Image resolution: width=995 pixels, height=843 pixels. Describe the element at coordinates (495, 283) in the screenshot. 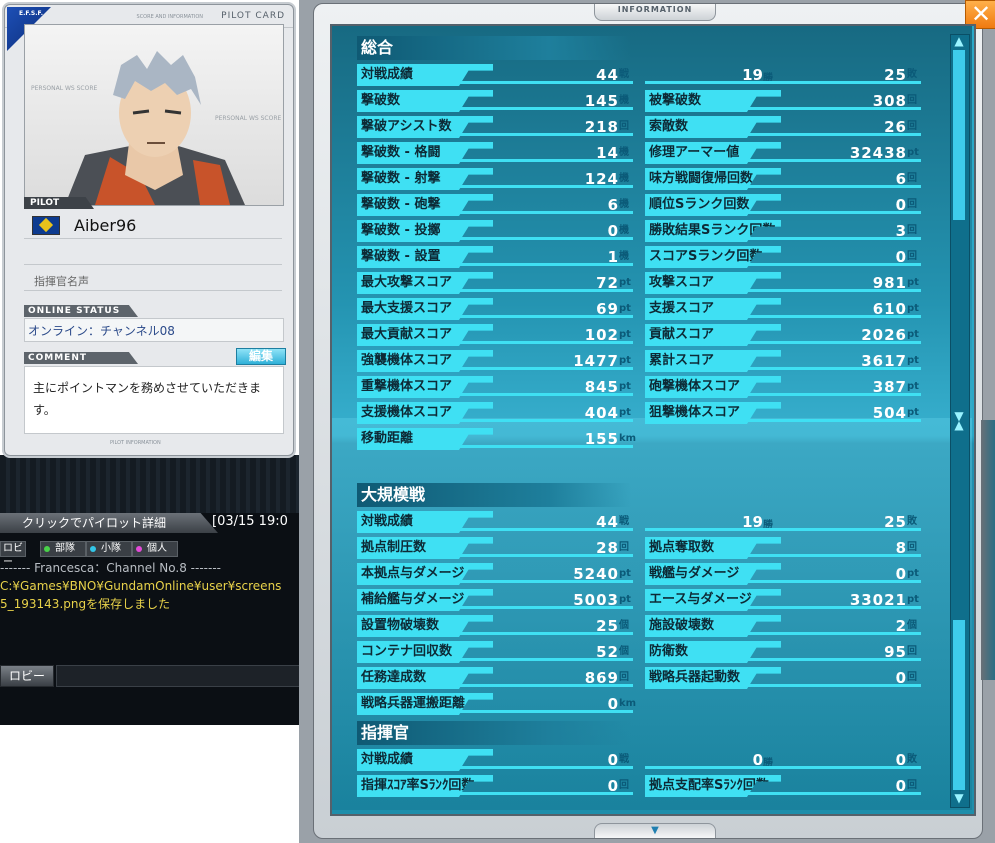

I see `stat-row: 最大攻撃スコア 72 pt` at that location.